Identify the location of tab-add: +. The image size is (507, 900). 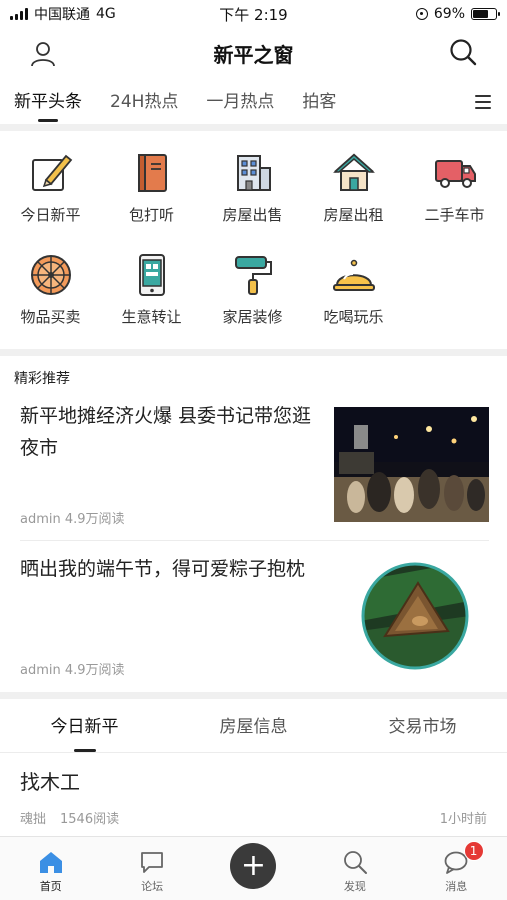
(253, 868).